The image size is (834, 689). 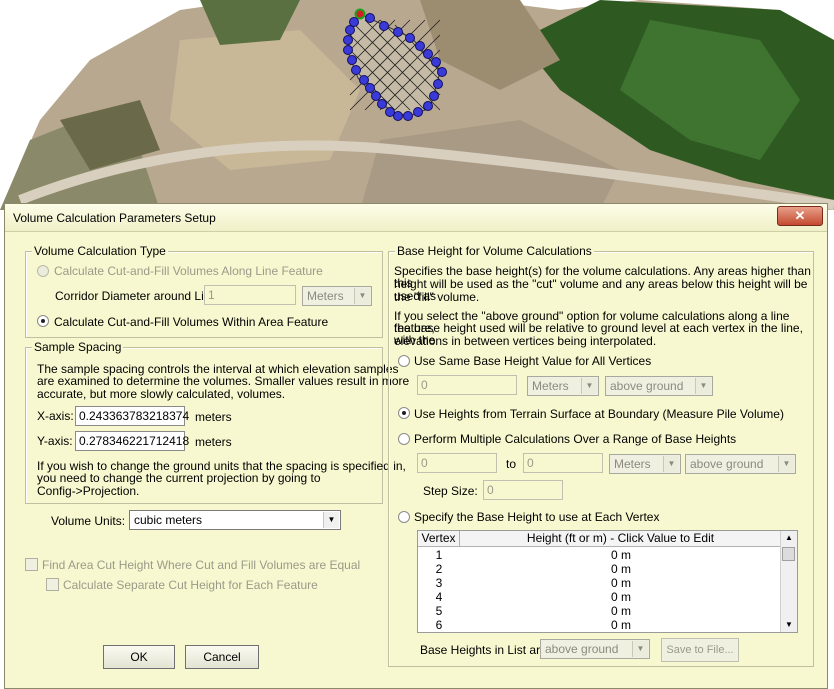 I want to click on y-axis-label: Y-axis:, so click(x=55, y=441).